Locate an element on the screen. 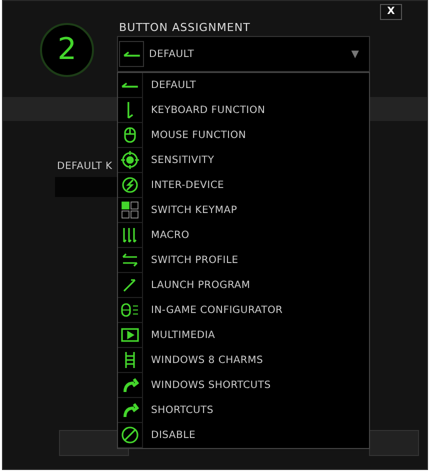 This screenshot has height=475, width=430. menu-item: SWITCH KEYMAP is located at coordinates (243, 210).